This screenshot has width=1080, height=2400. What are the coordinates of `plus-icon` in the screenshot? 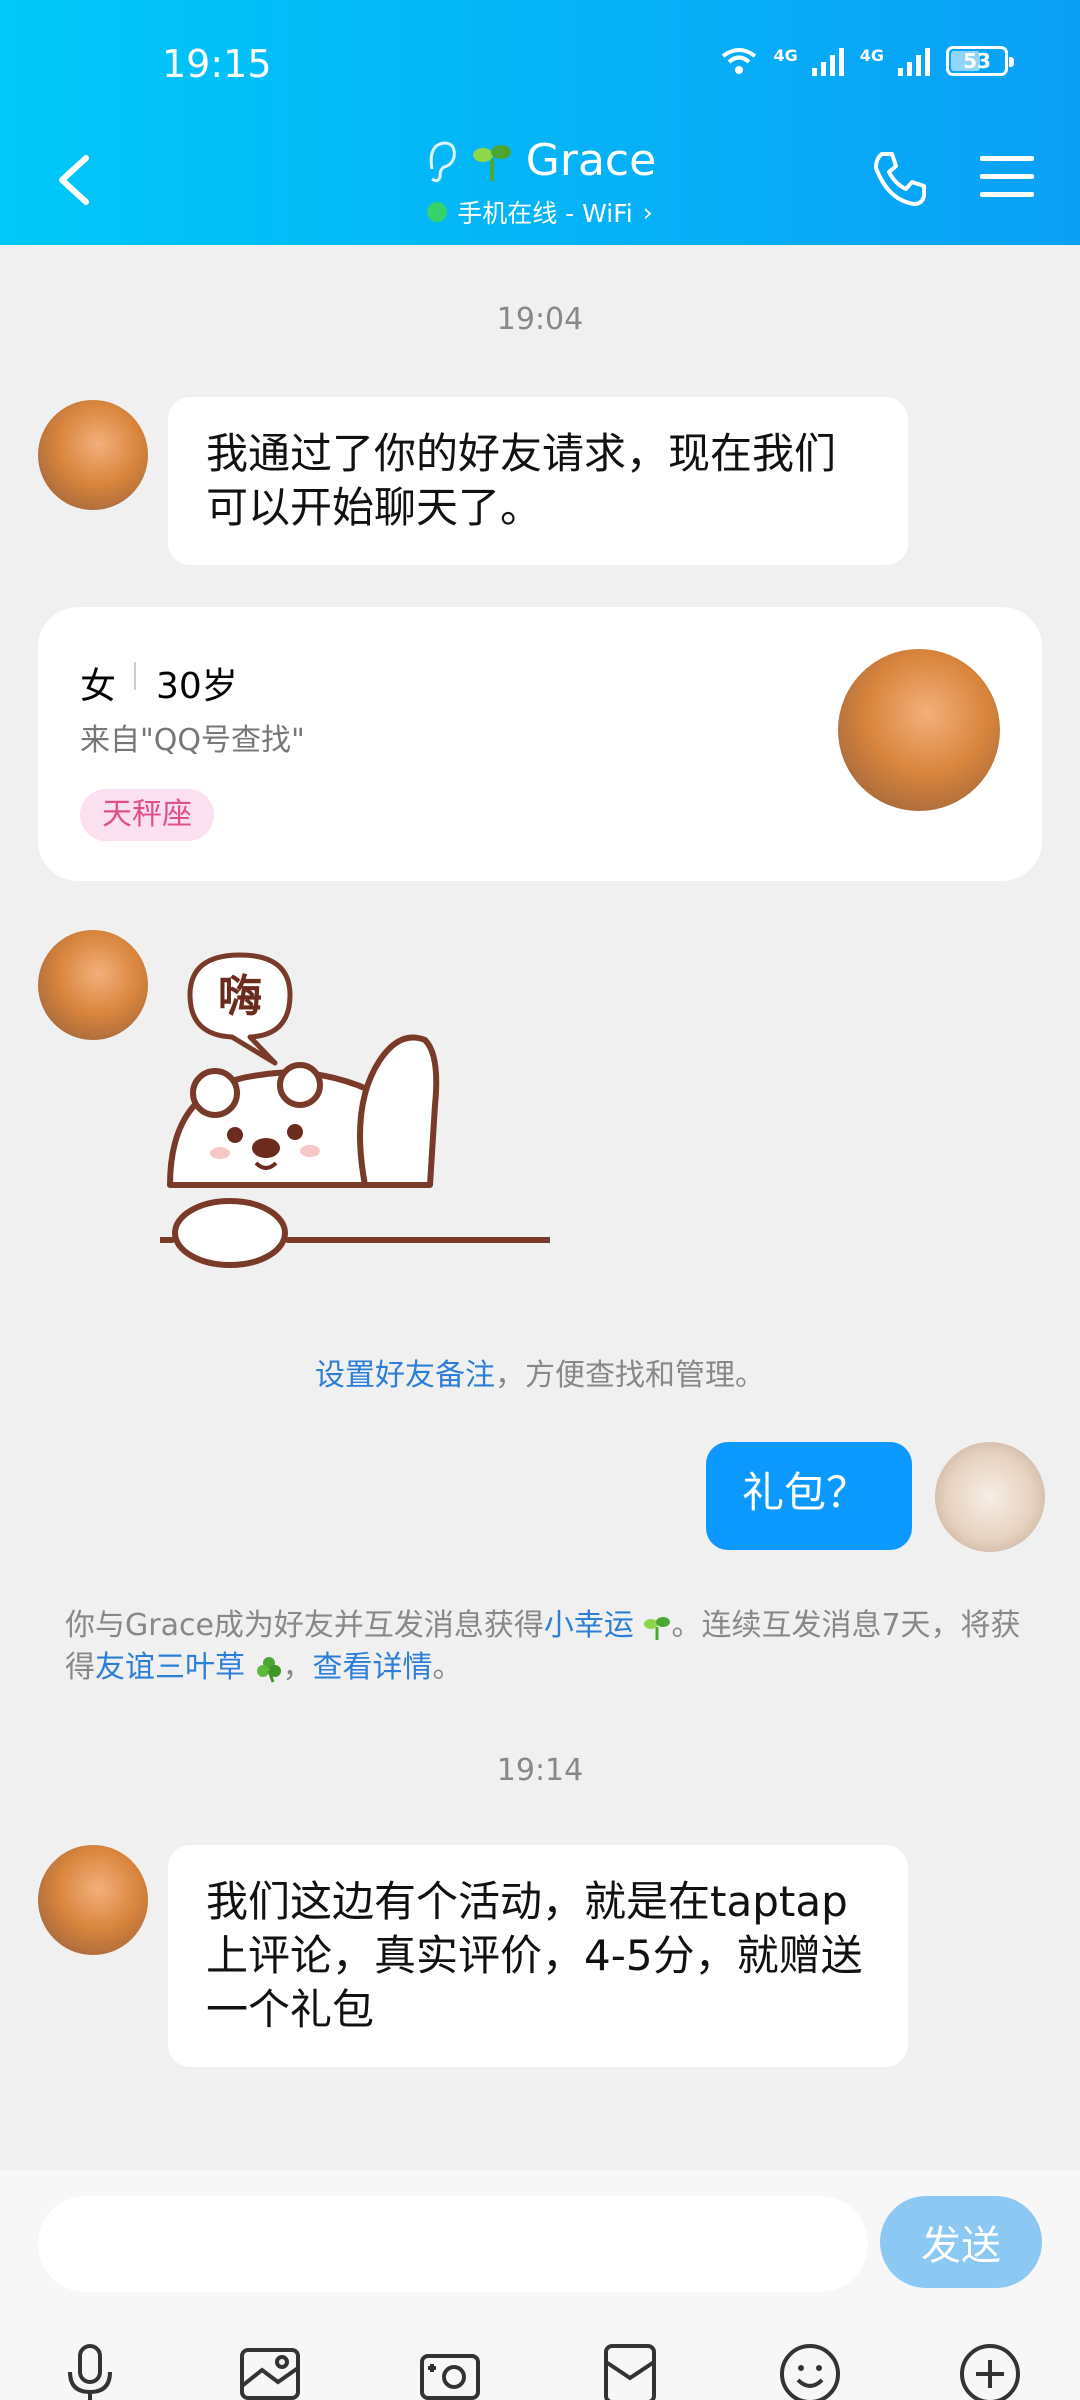 It's located at (990, 2371).